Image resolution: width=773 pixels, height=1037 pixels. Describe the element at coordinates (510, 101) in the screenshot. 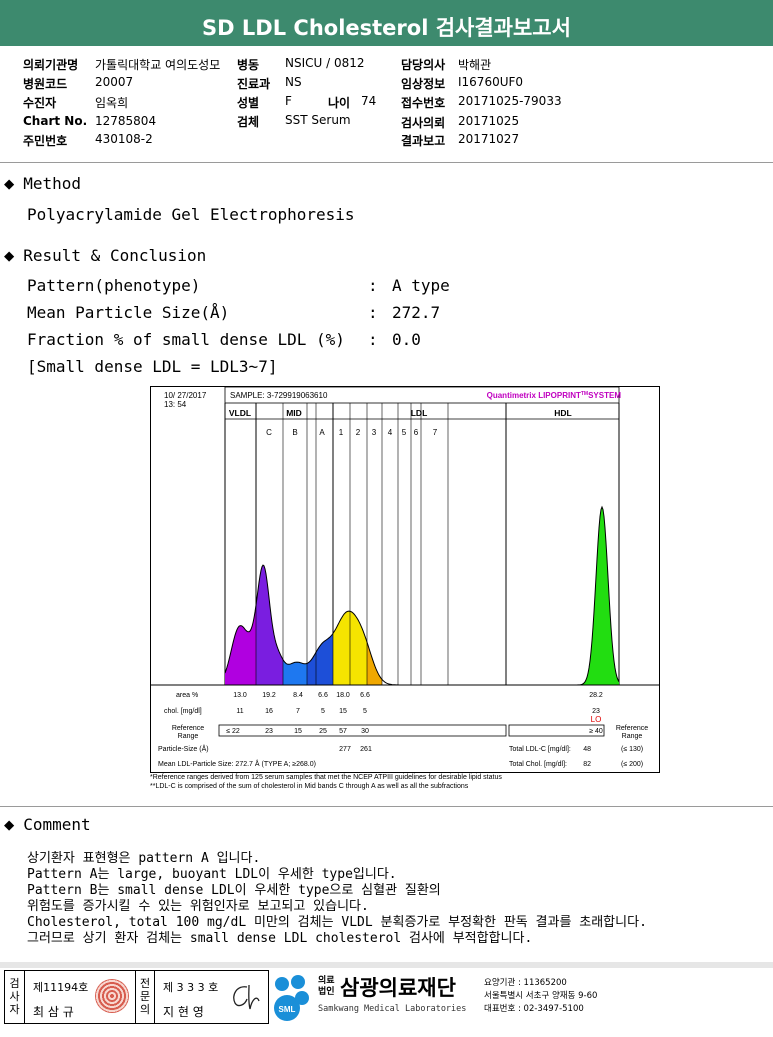

I see `accession-value: 20171025-79033` at that location.